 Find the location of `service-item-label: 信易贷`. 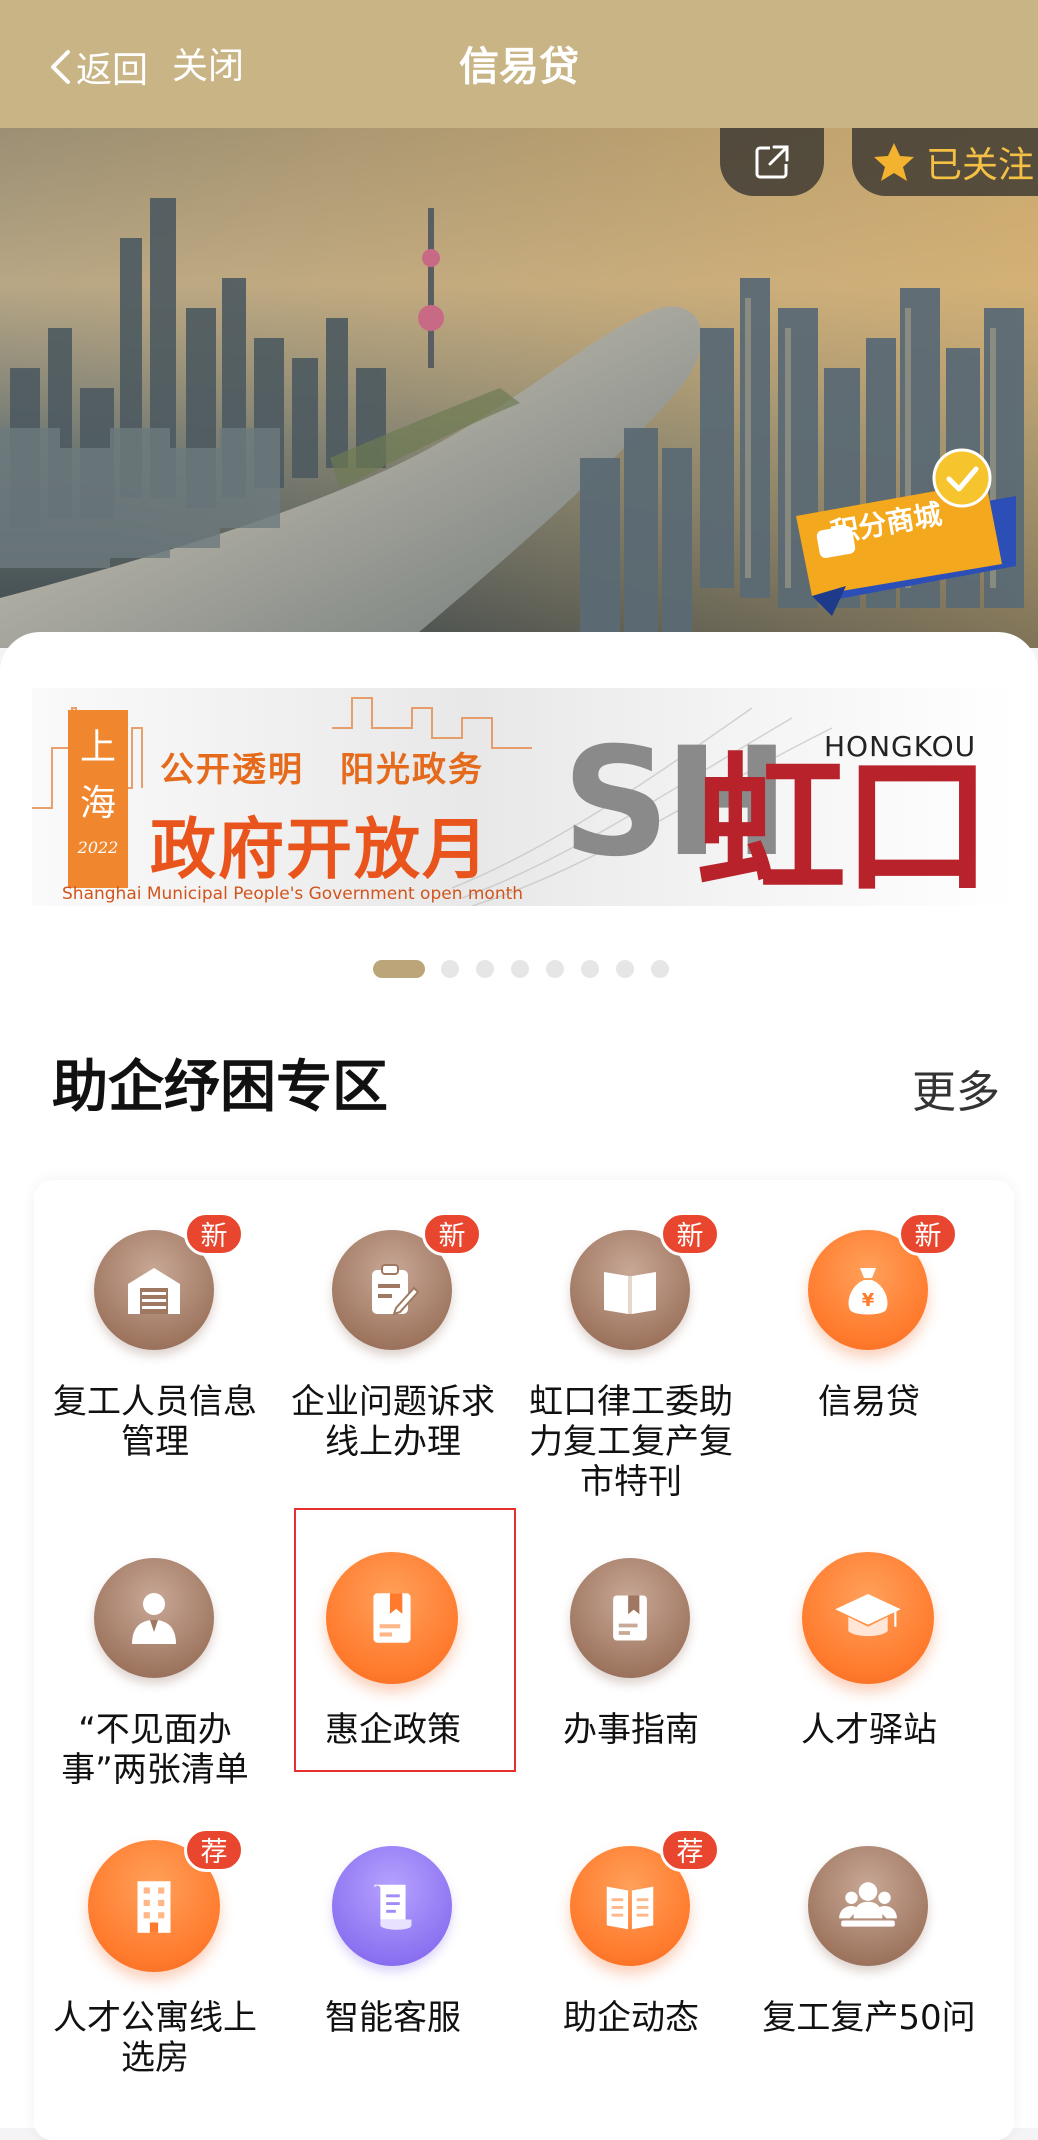

service-item-label: 信易贷 is located at coordinates (869, 1402).